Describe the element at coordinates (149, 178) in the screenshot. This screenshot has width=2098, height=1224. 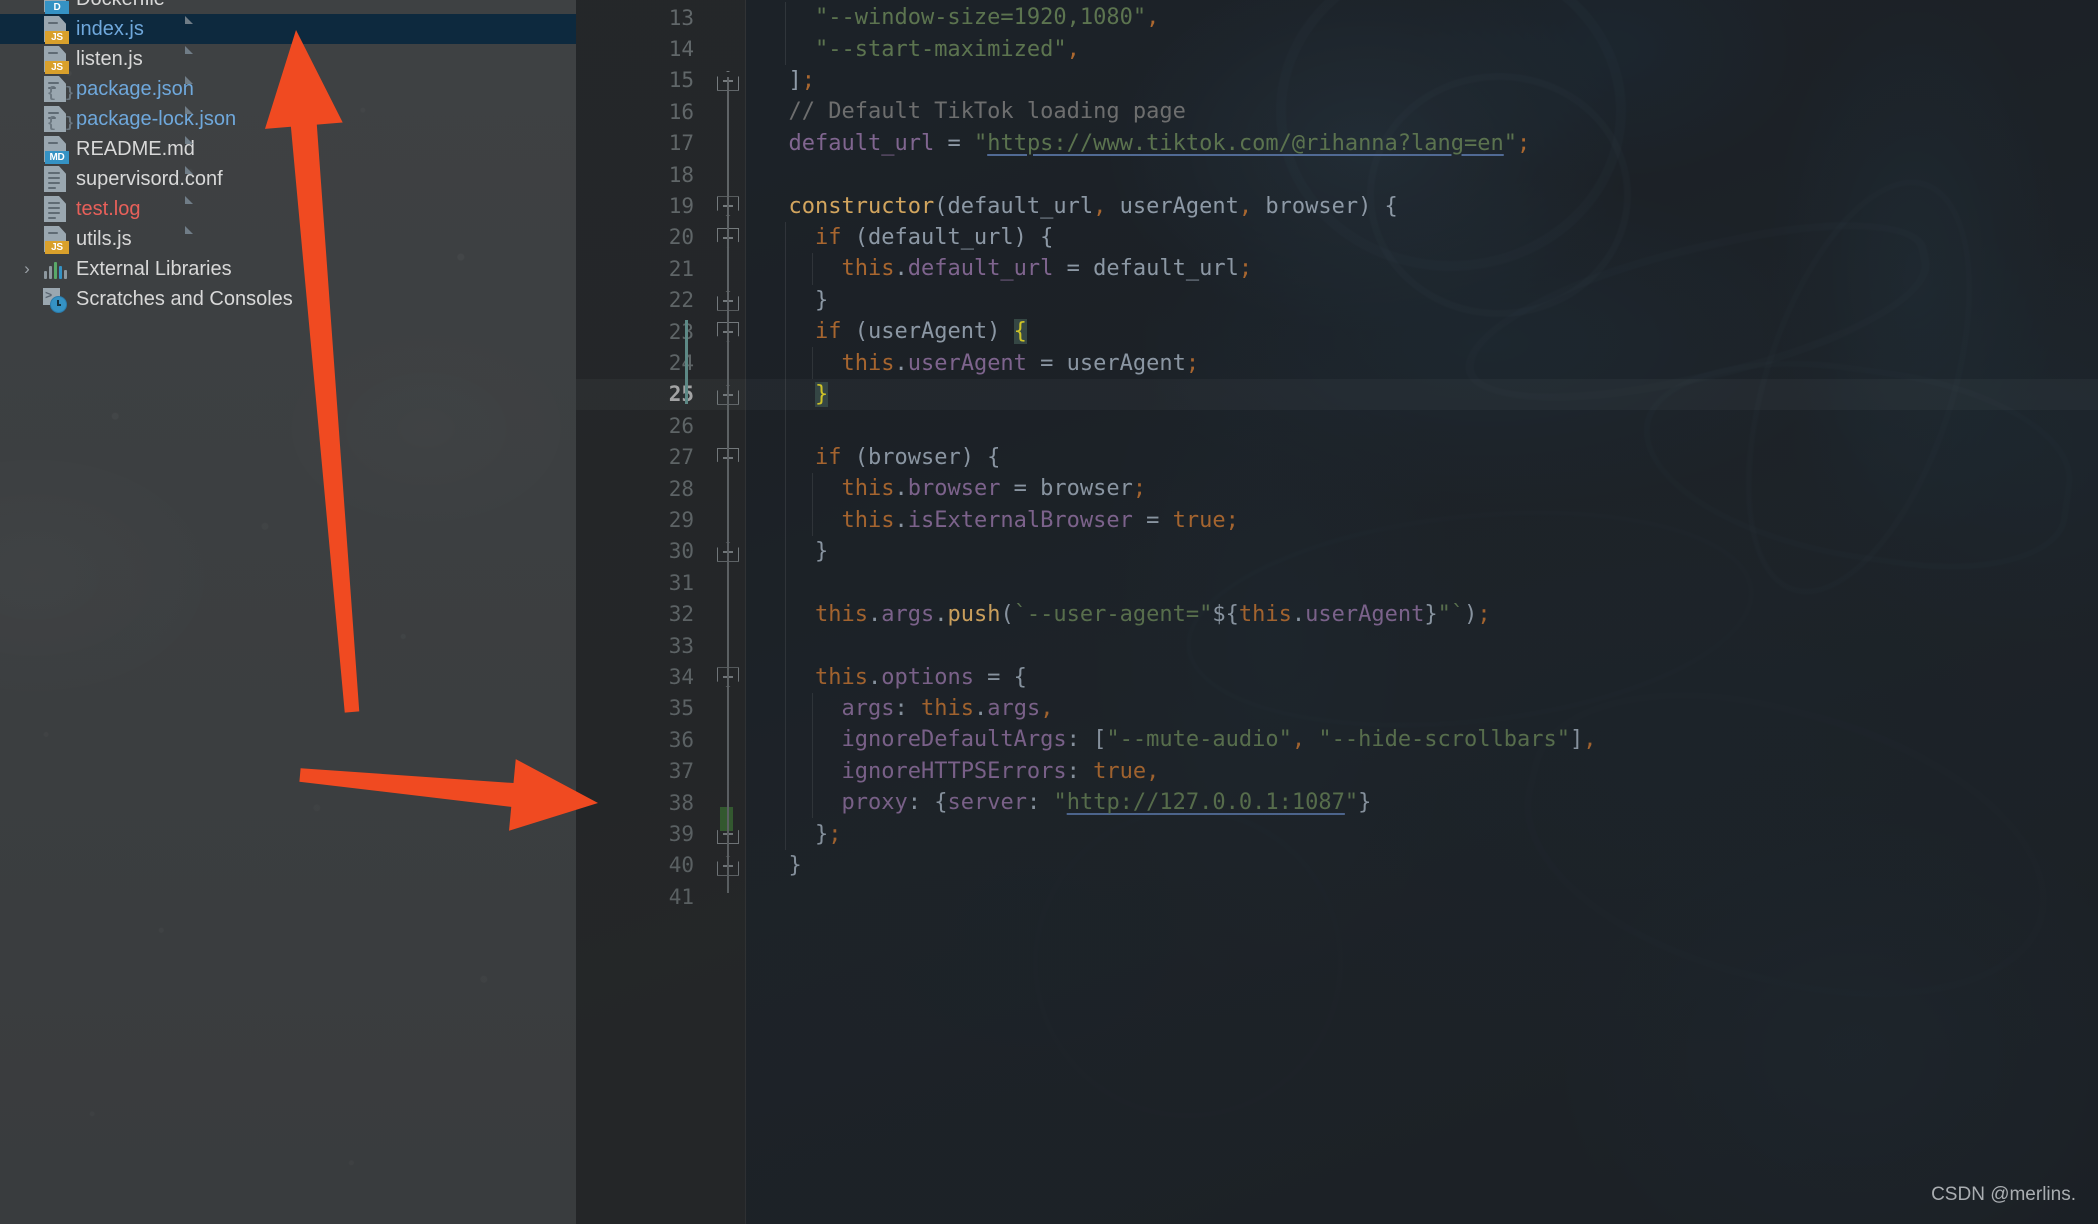
I see `tree-item-label: supervisord.conf` at that location.